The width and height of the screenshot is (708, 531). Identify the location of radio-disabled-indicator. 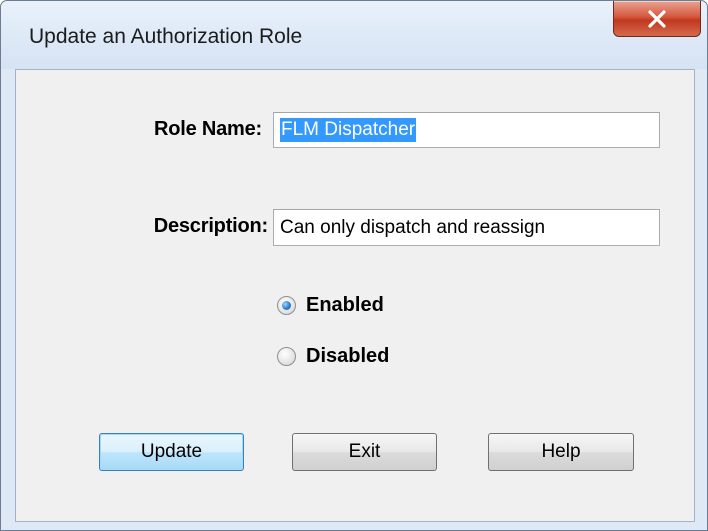
(286, 356).